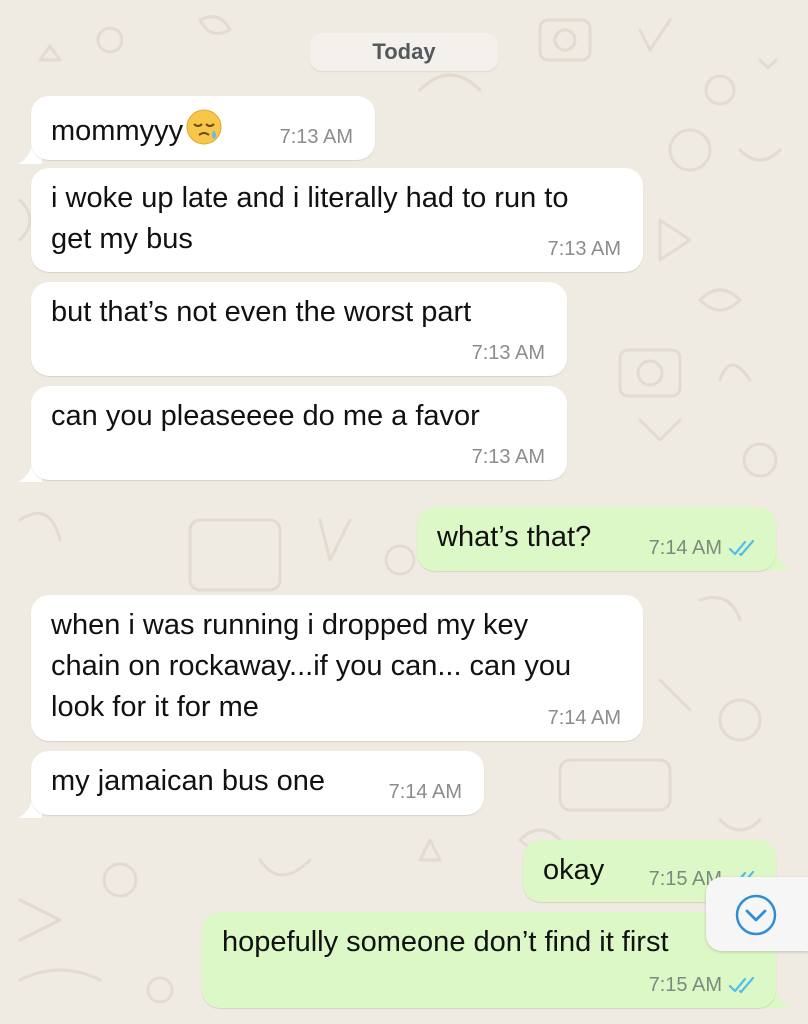  What do you see at coordinates (117, 131) in the screenshot?
I see `message-text: mommyyy` at bounding box center [117, 131].